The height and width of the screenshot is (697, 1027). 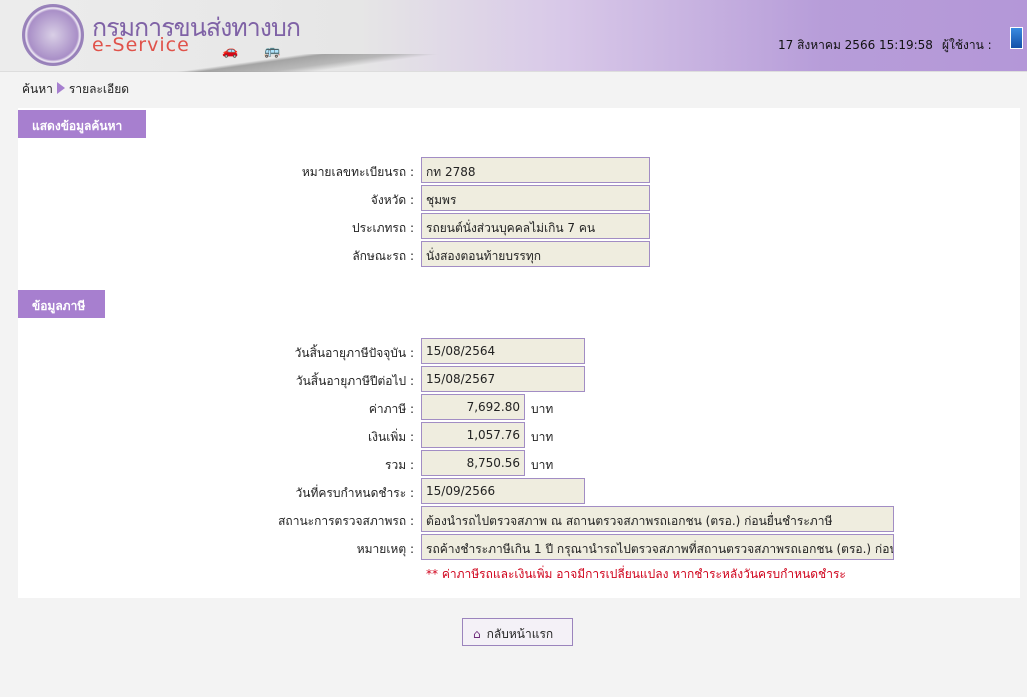 I want to click on home-icon: ⌂, so click(x=477, y=634).